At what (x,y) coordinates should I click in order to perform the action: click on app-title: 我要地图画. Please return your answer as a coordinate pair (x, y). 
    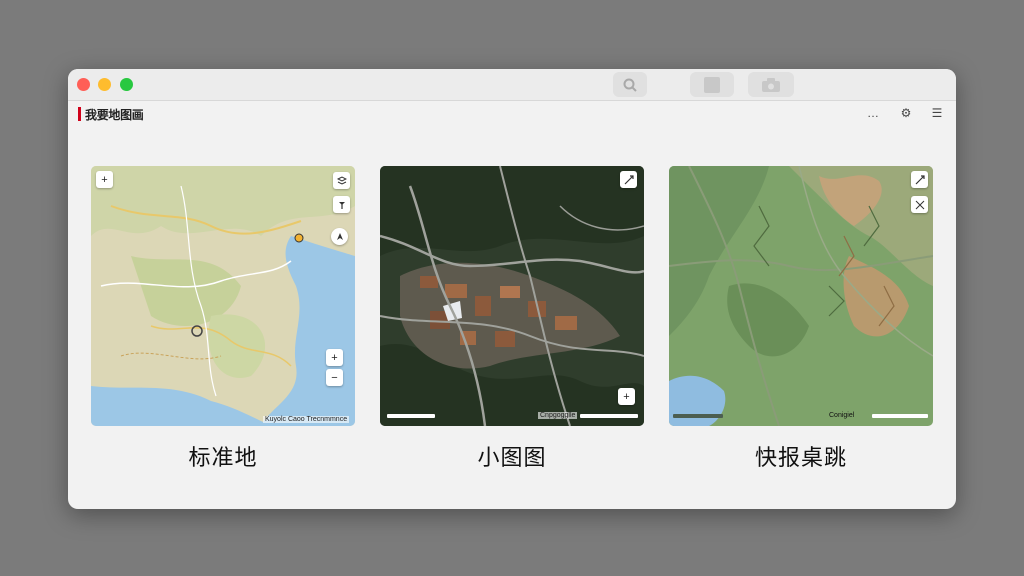
    Looking at the image, I should click on (114, 115).